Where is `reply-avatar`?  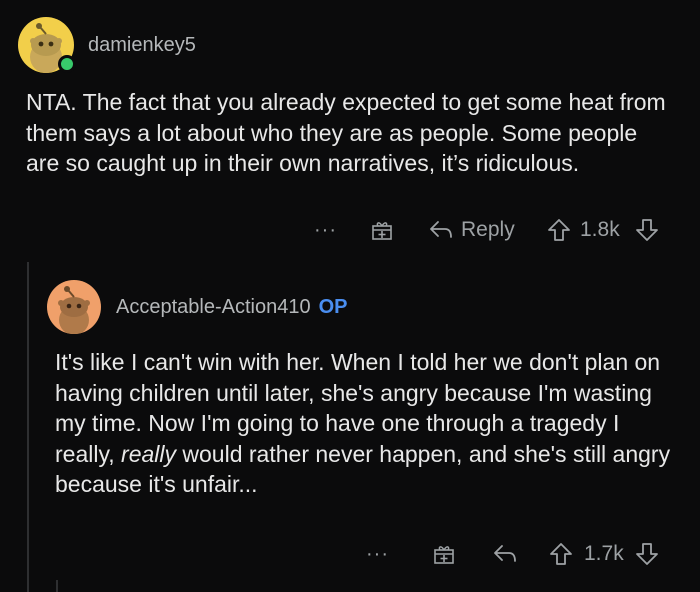 reply-avatar is located at coordinates (74, 307).